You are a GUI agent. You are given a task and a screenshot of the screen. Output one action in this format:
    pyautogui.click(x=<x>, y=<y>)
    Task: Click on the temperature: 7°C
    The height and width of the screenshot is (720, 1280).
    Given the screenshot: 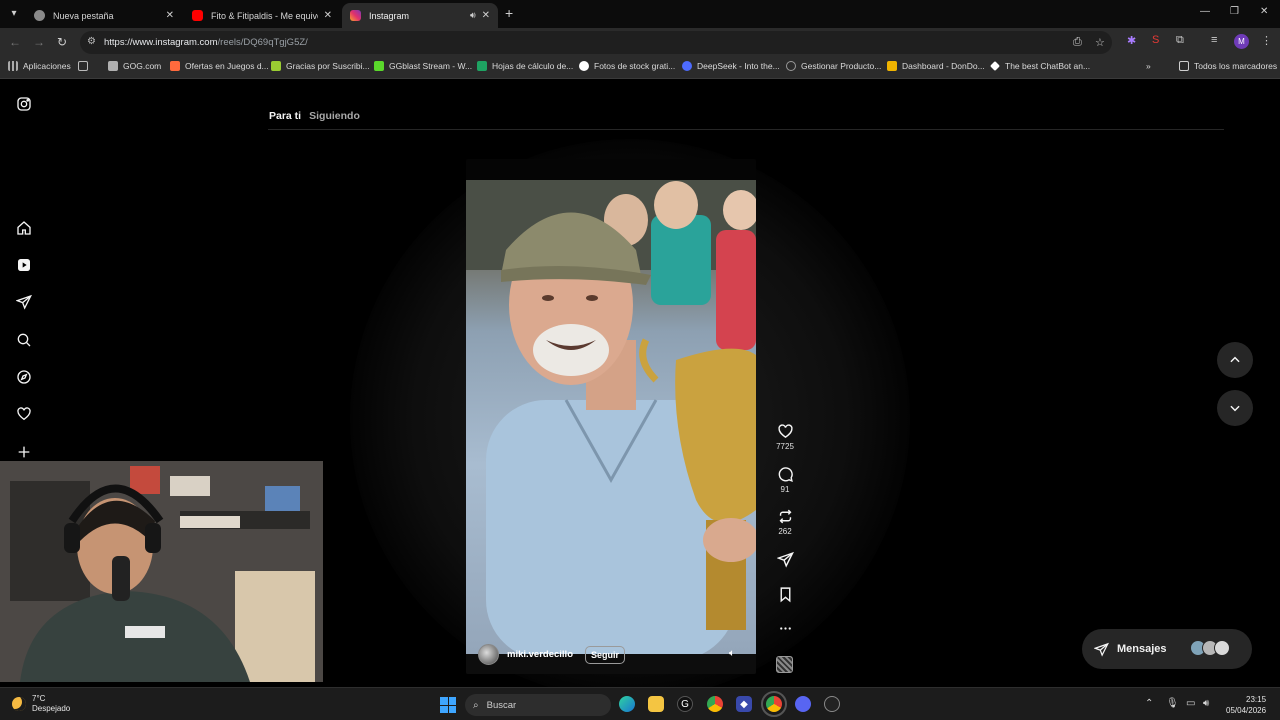 What is the action you would take?
    pyautogui.click(x=39, y=698)
    